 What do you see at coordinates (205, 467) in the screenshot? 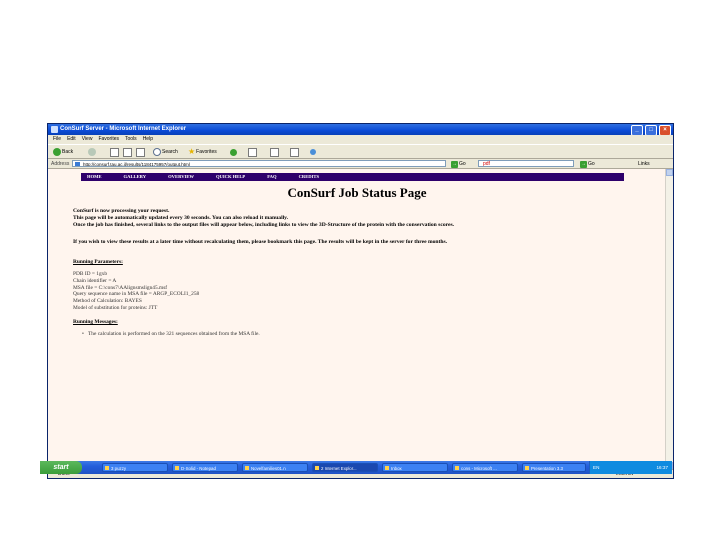
I see `task-button: D-Solid - Notepad` at bounding box center [205, 467].